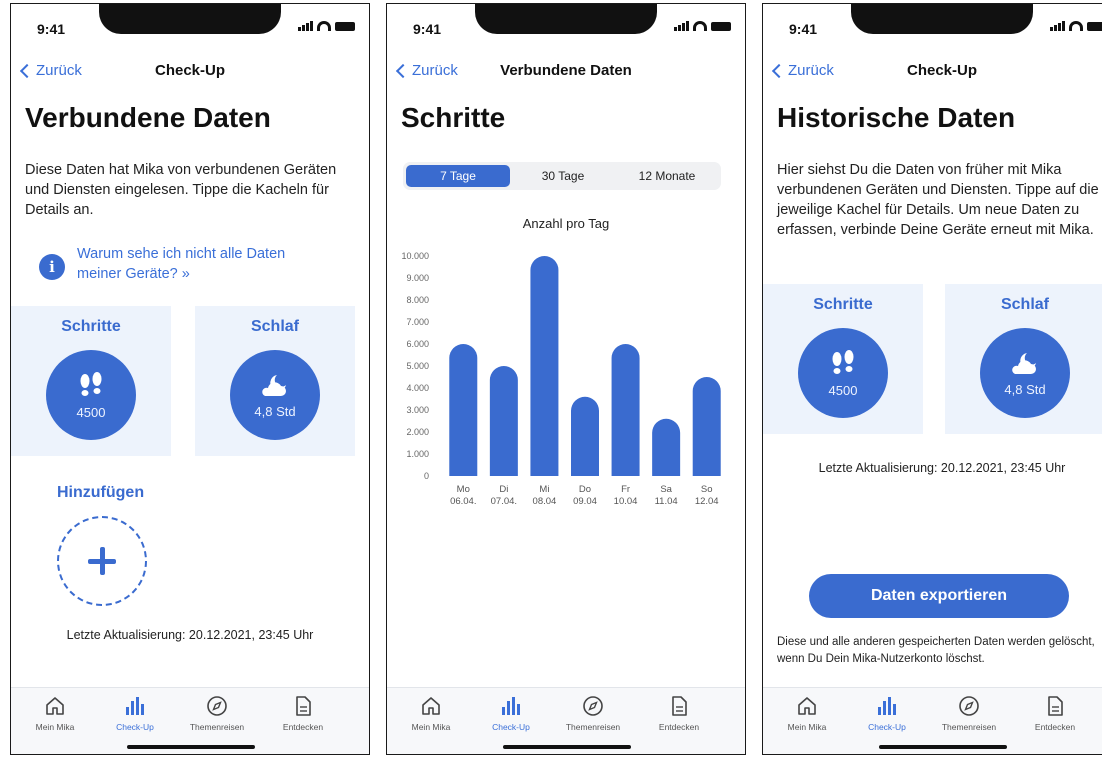 The image size is (1102, 758). Describe the element at coordinates (275, 411) in the screenshot. I see `tile-value: 4,8 Std` at that location.